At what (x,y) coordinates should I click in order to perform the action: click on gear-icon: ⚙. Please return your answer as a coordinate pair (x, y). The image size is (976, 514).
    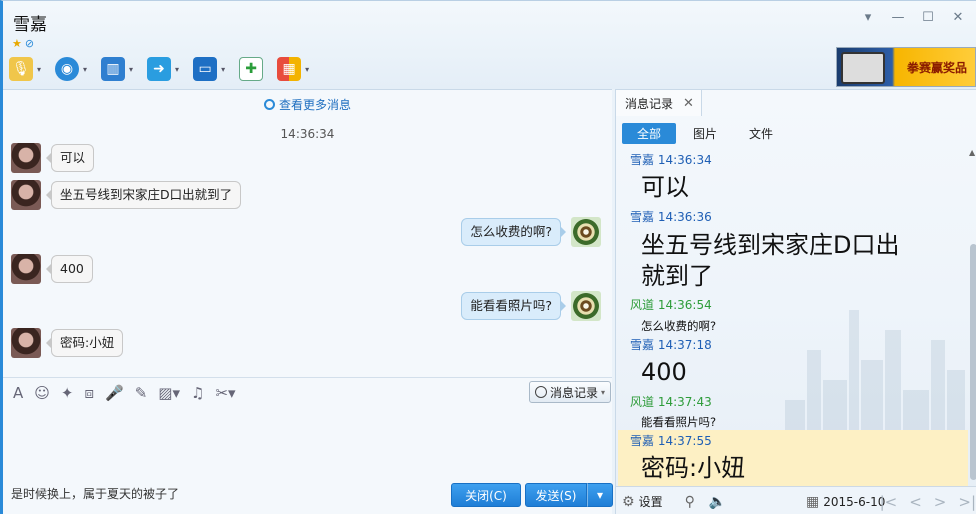
    Looking at the image, I should click on (628, 501).